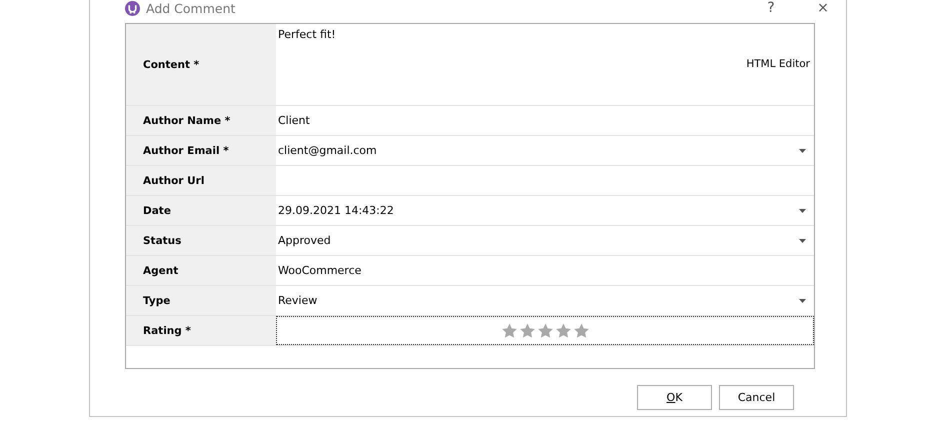 Image resolution: width=942 pixels, height=422 pixels. I want to click on dropdown-field: client@gmail.com, so click(545, 150).